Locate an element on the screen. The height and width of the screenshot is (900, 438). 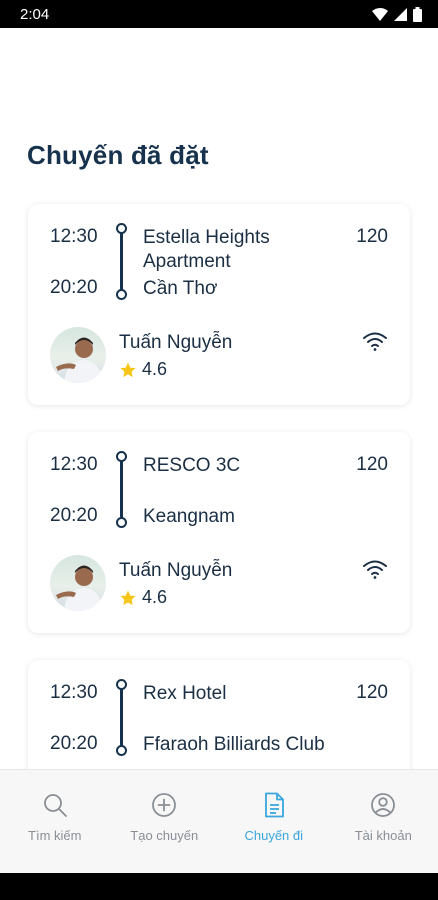
signal-icon is located at coordinates (400, 14).